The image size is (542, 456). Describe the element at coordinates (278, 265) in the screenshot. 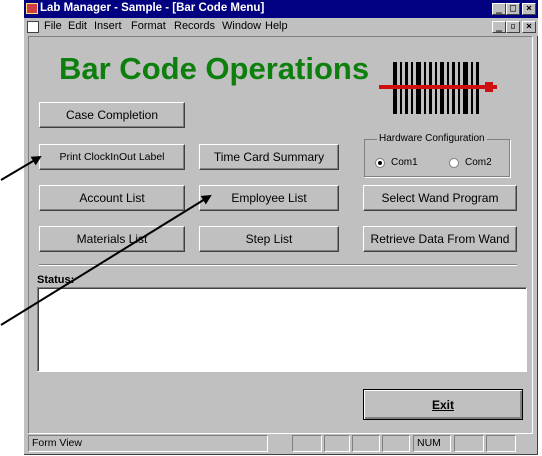

I see `divider` at that location.